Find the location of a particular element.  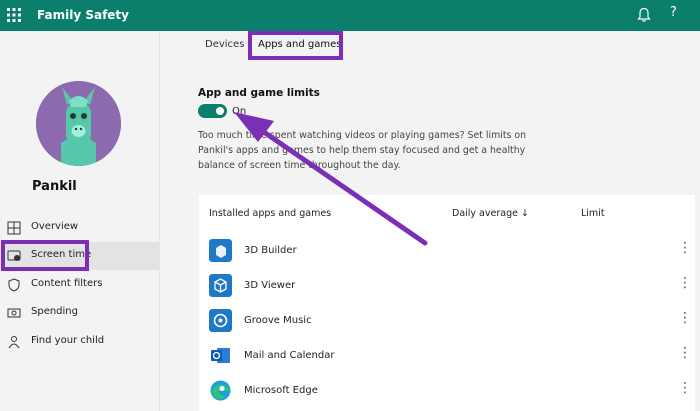

toggle-knob is located at coordinates (220, 111).